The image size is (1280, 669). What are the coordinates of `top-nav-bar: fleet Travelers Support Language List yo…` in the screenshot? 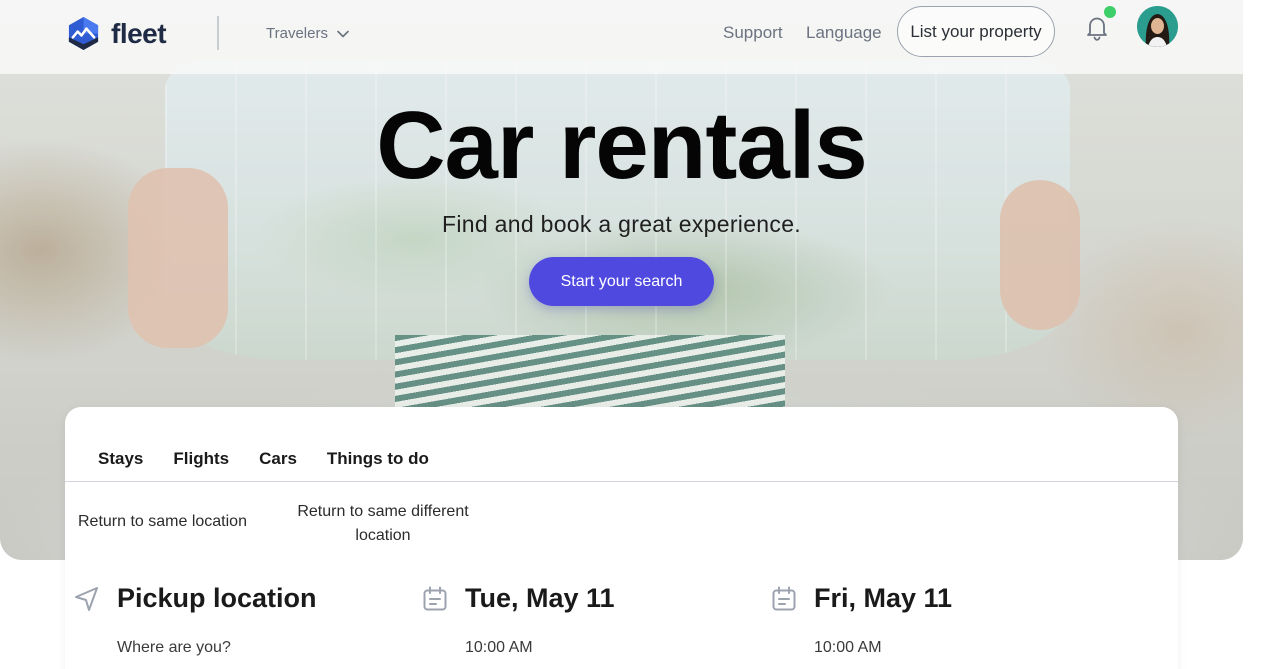 It's located at (621, 37).